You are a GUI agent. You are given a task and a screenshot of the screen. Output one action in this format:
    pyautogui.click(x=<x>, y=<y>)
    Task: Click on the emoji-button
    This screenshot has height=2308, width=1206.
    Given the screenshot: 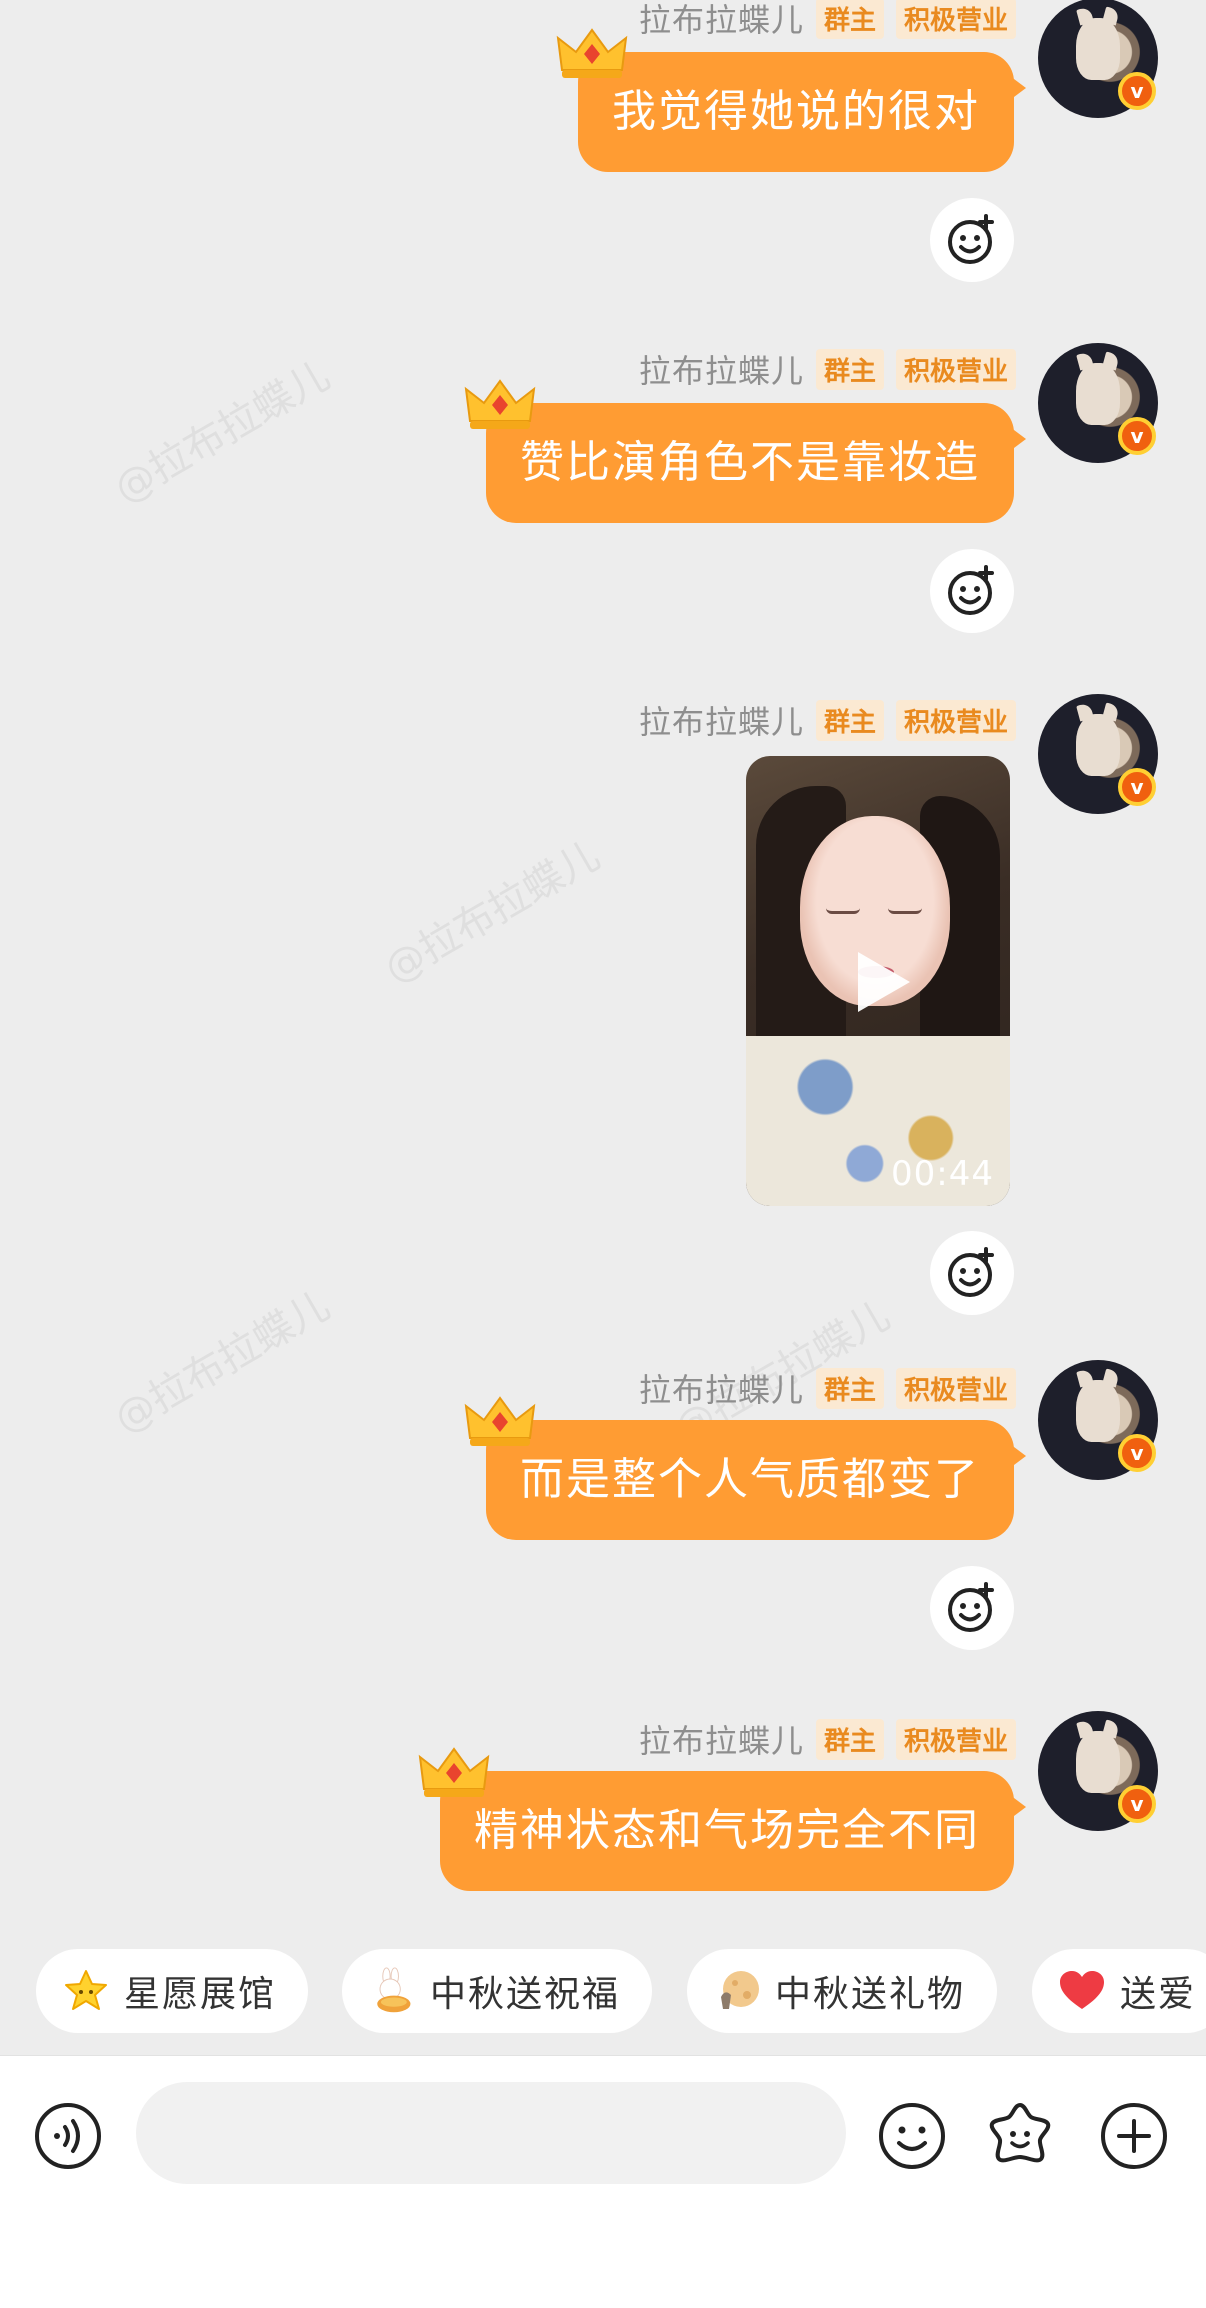 What is the action you would take?
    pyautogui.click(x=912, y=2136)
    